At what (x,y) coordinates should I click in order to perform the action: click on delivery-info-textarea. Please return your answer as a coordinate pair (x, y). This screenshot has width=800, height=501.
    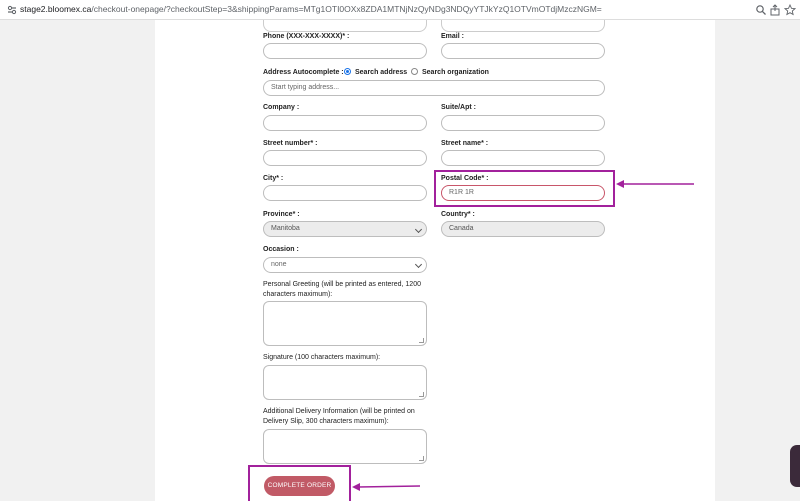
    Looking at the image, I should click on (345, 446).